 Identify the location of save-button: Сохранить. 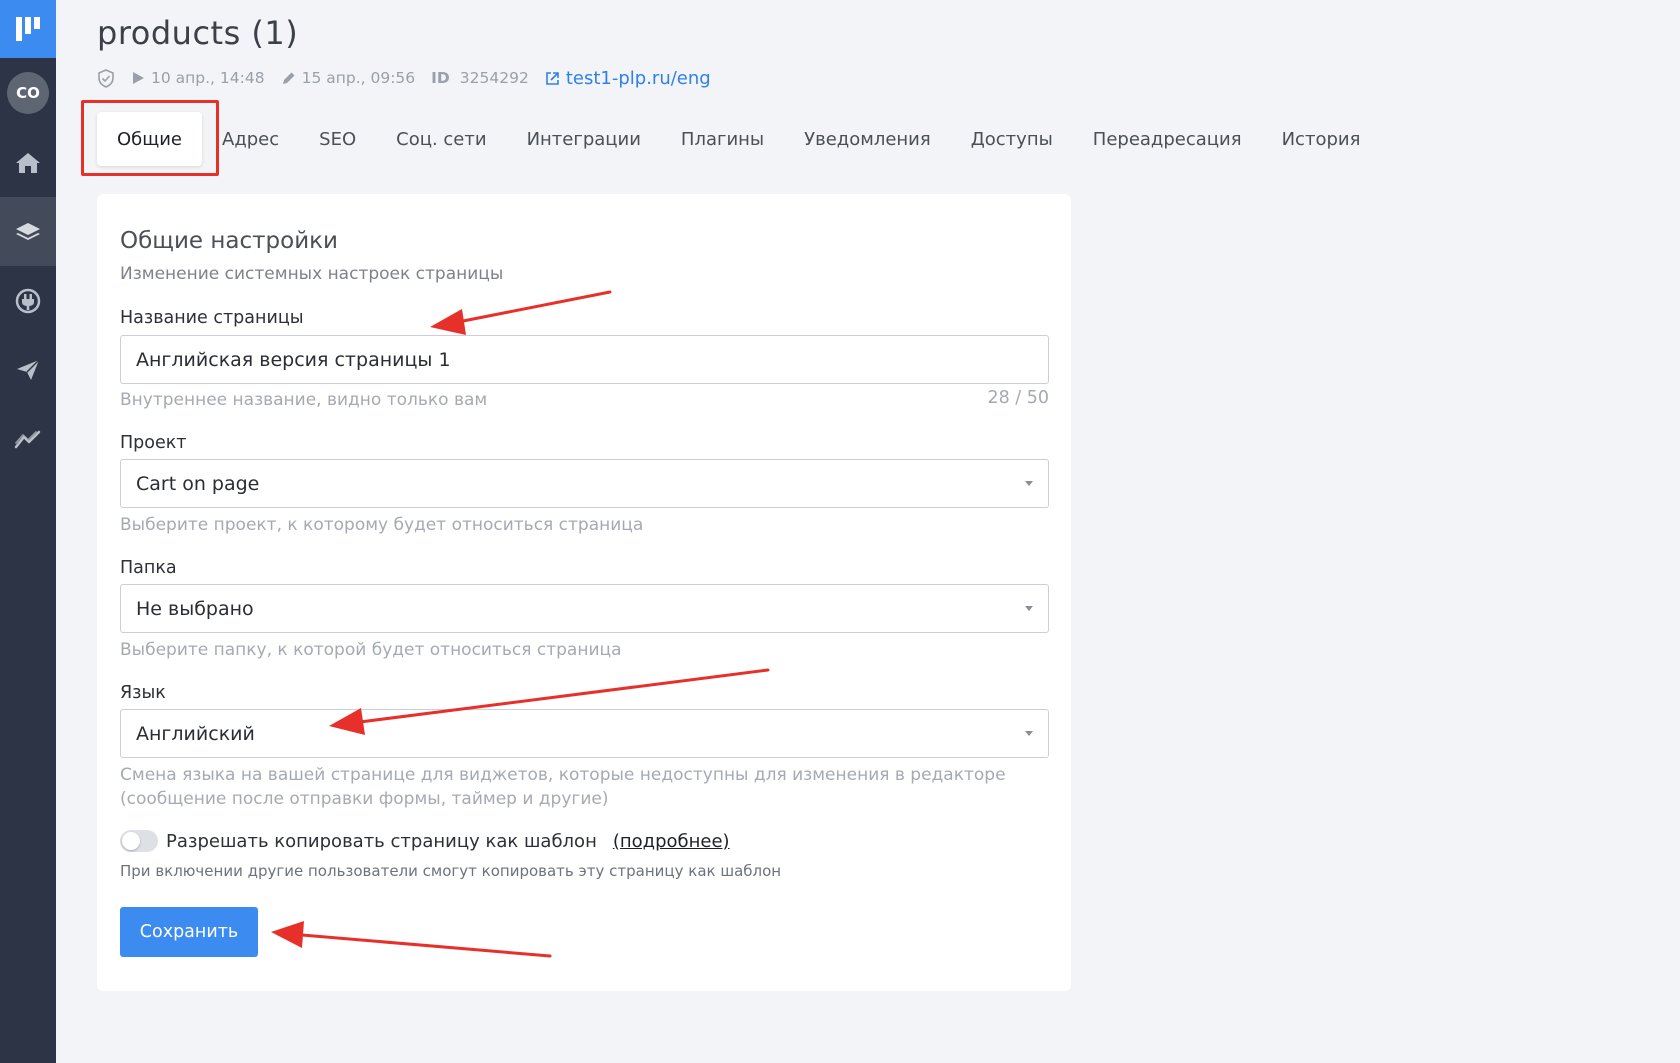
(189, 932).